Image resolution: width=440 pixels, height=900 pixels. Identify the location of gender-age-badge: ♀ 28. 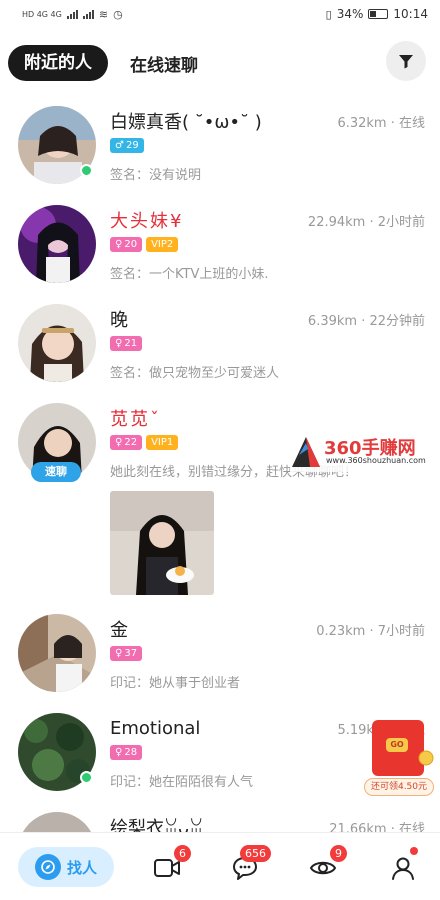
(126, 752).